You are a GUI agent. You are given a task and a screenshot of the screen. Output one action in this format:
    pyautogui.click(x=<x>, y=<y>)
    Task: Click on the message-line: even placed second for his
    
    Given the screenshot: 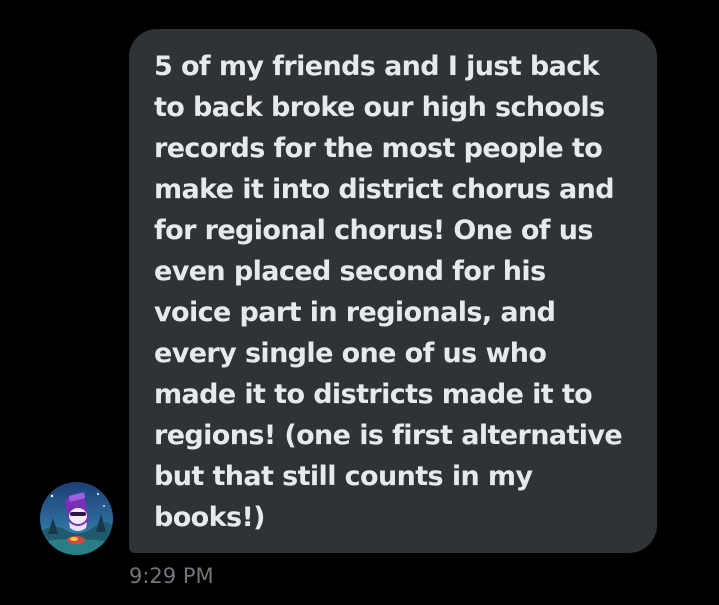 What is the action you would take?
    pyautogui.click(x=350, y=271)
    